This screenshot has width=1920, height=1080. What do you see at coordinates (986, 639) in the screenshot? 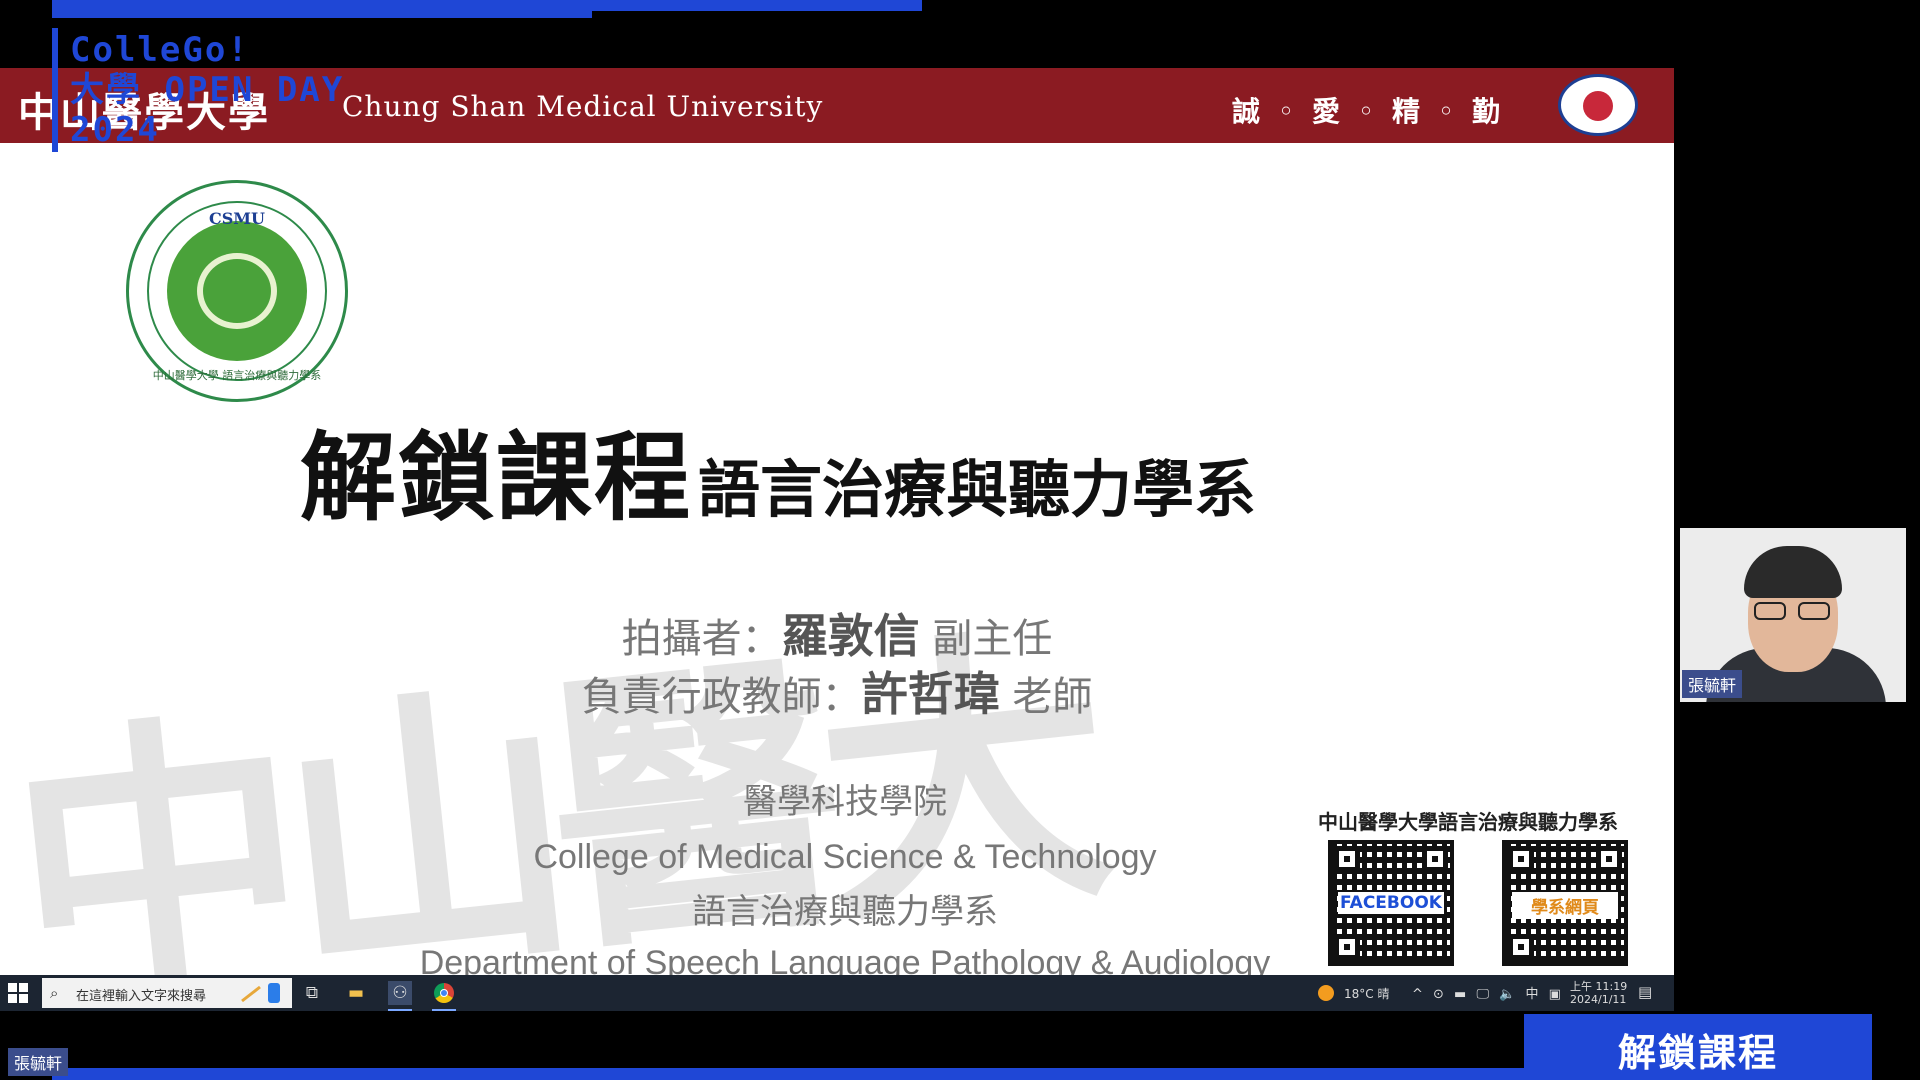
I see `photographer-title: 副主任` at bounding box center [986, 639].